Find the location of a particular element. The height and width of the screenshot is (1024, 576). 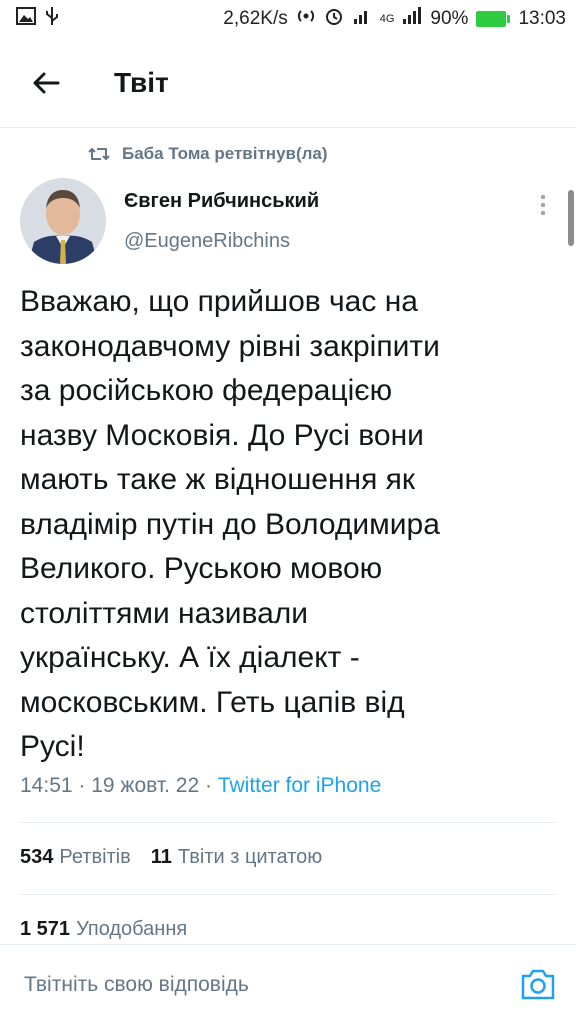

avatar is located at coordinates (63, 221).